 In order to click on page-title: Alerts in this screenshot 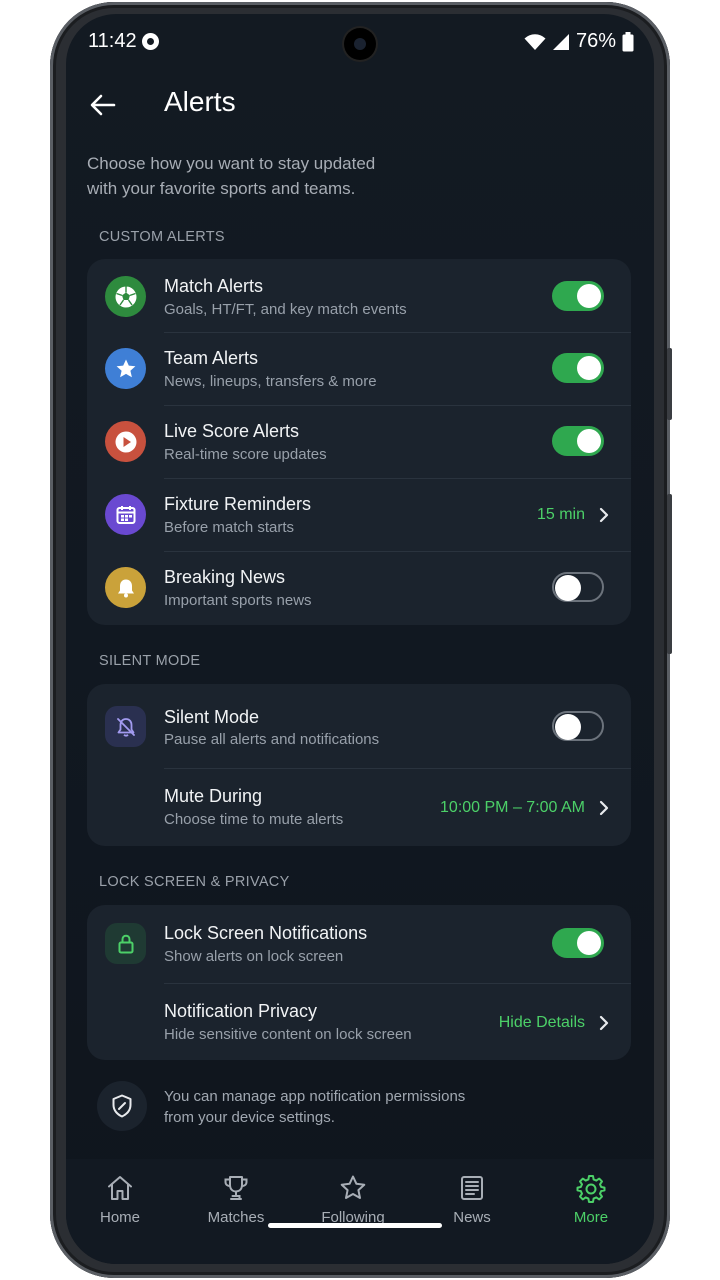, I will do `click(200, 101)`.